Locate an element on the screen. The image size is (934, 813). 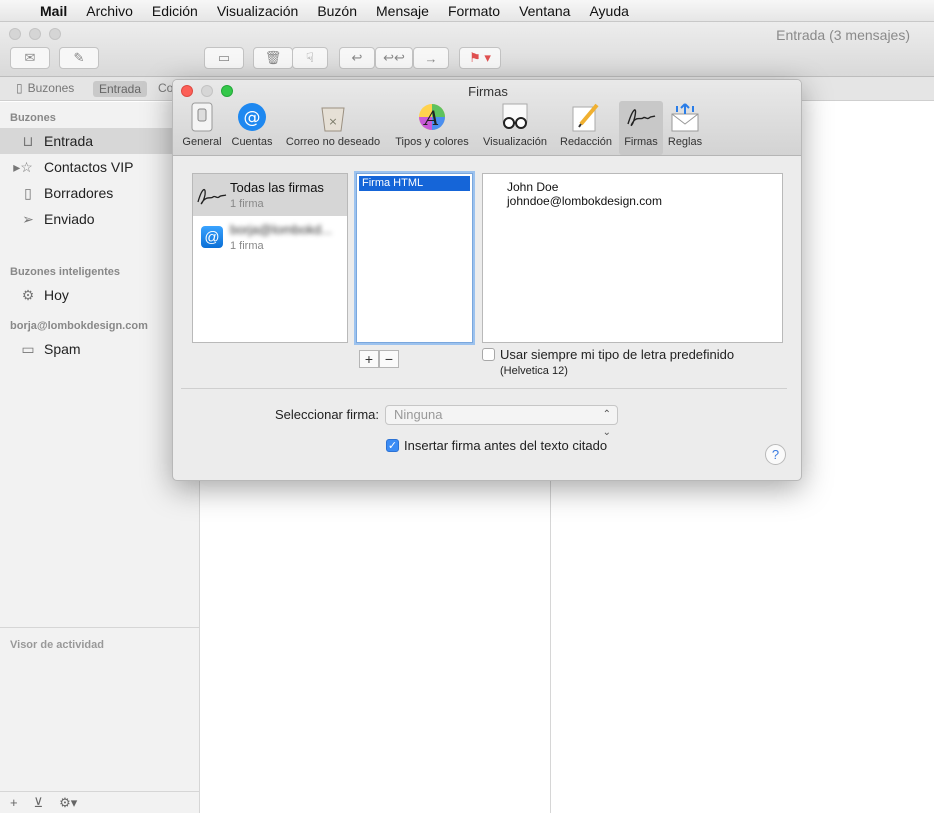
help-button: ? is located at coordinates (775, 454).